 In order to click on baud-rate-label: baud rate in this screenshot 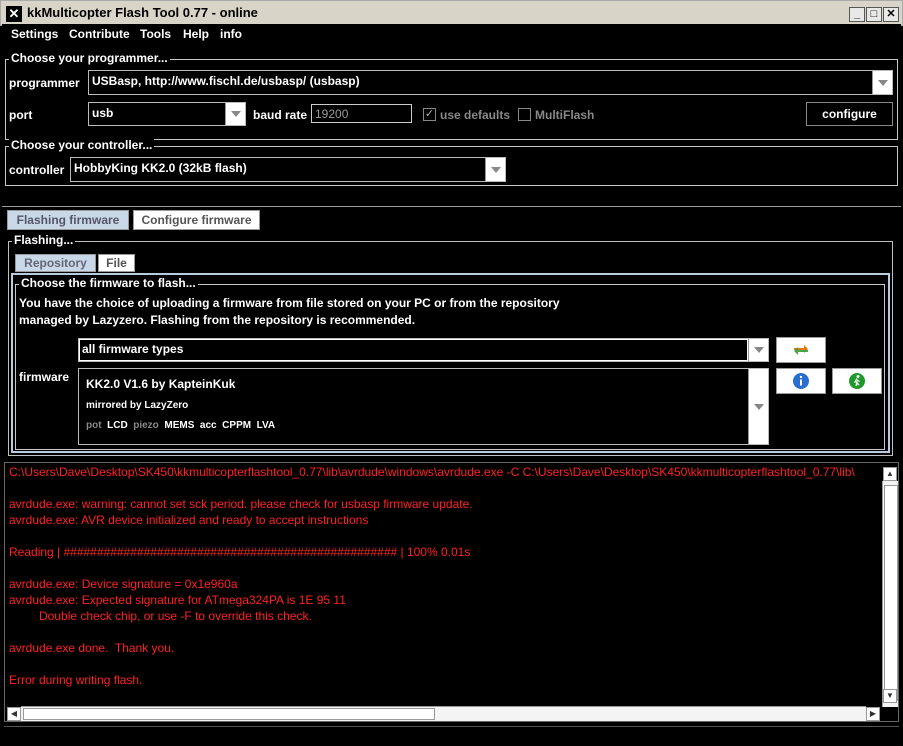, I will do `click(280, 115)`.